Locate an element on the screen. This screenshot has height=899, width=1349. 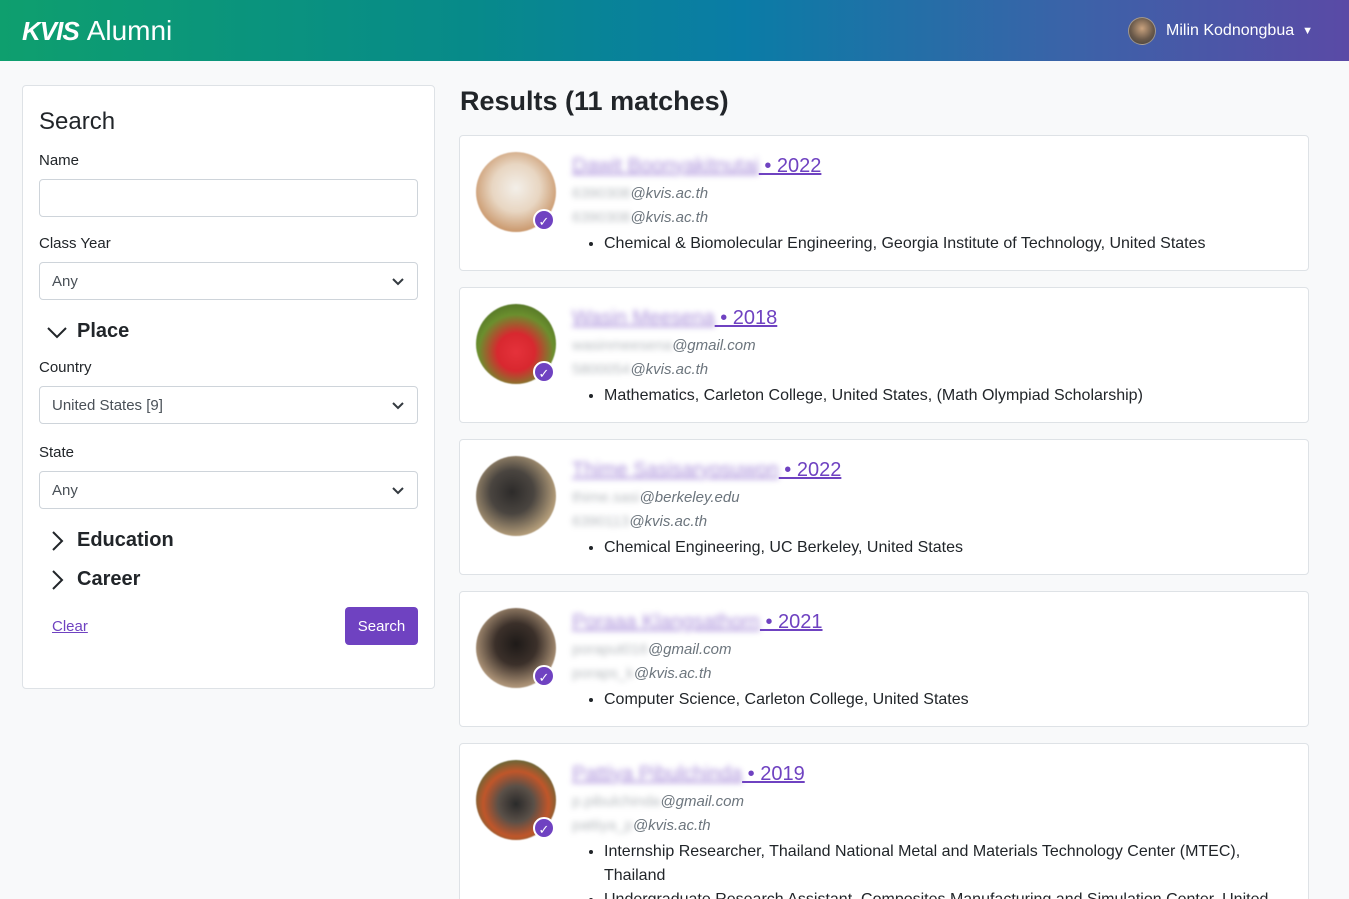
profile-photo is located at coordinates (516, 496).